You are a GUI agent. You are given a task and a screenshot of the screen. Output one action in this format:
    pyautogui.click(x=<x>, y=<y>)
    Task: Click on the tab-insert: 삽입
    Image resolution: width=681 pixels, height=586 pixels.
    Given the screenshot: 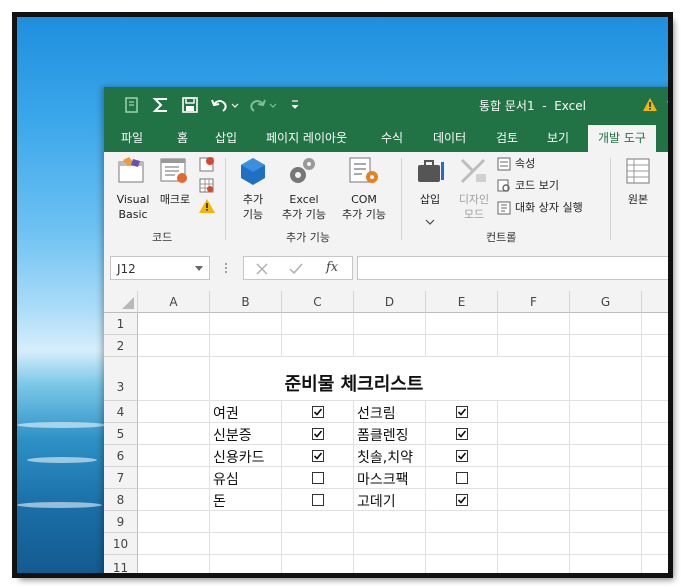 What is the action you would take?
    pyautogui.click(x=226, y=137)
    